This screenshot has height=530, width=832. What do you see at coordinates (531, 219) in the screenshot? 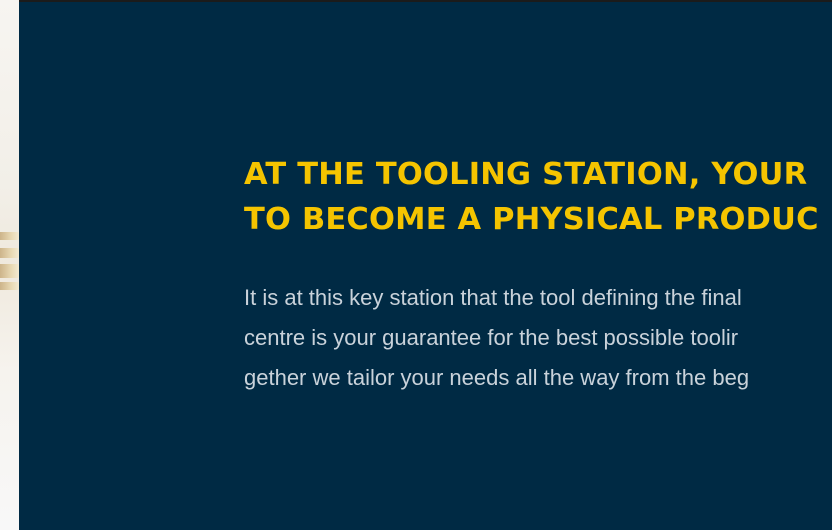
I see `headline-line: TO BECOME A PHYSICAL PRODUC` at bounding box center [531, 219].